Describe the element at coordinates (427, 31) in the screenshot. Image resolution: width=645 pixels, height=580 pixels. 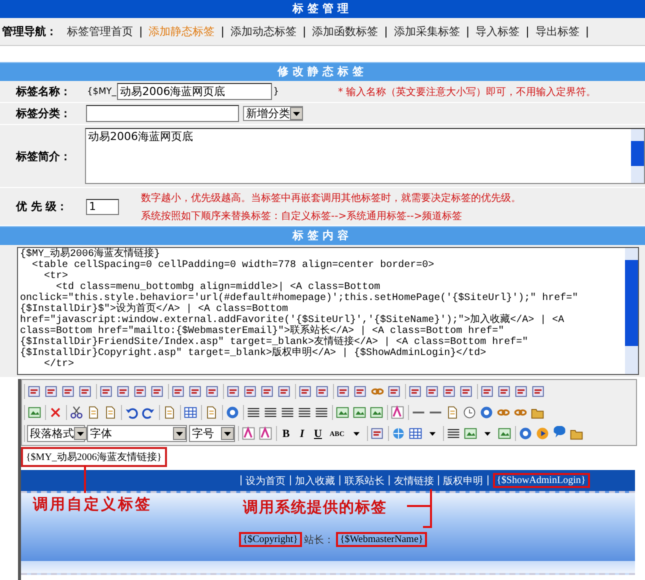
I see `nav-link: 添加采集标签` at that location.